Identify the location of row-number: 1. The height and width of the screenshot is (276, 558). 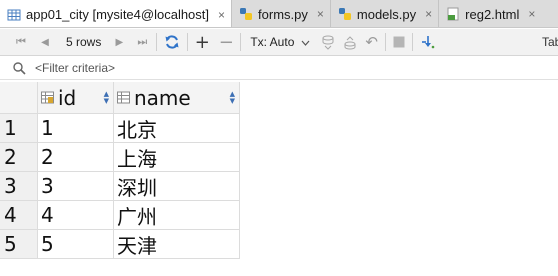
(19, 128).